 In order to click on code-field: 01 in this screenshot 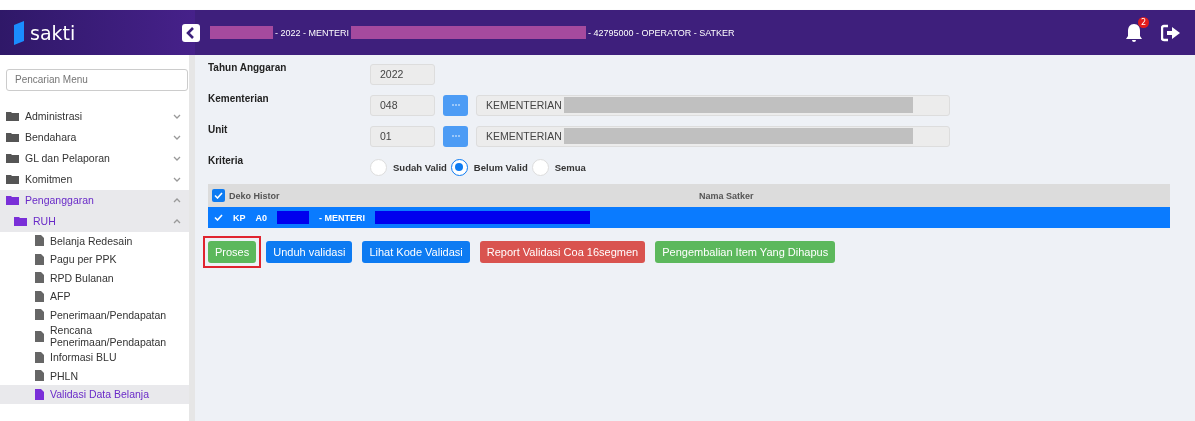, I will do `click(402, 136)`.